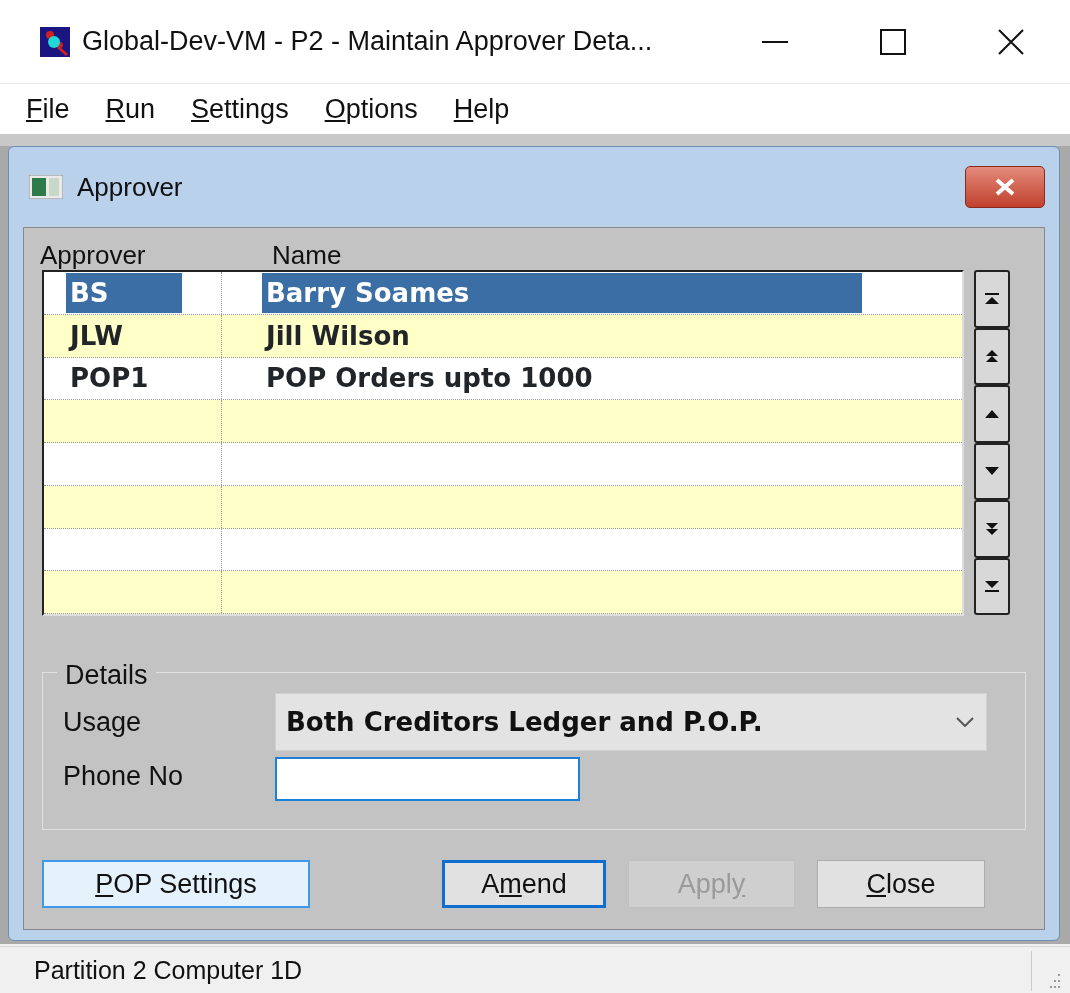 The image size is (1070, 993). I want to click on table-cell: BS, so click(124, 292).